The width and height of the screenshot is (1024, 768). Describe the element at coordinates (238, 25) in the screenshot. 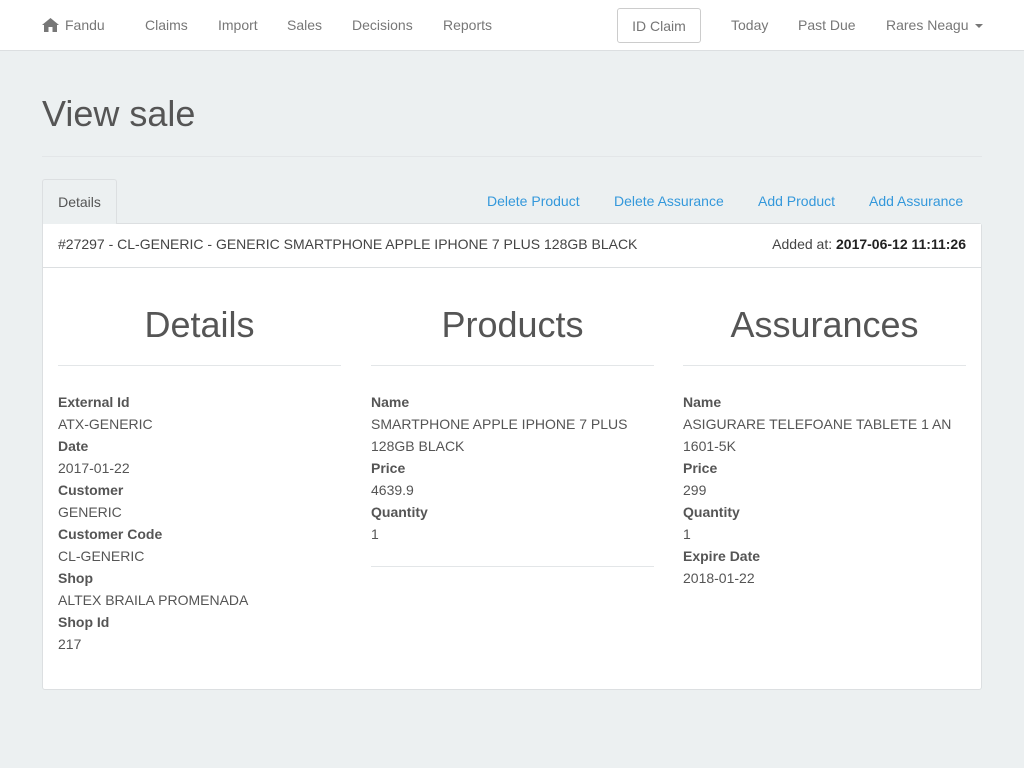

I see `nav-import: Import` at that location.